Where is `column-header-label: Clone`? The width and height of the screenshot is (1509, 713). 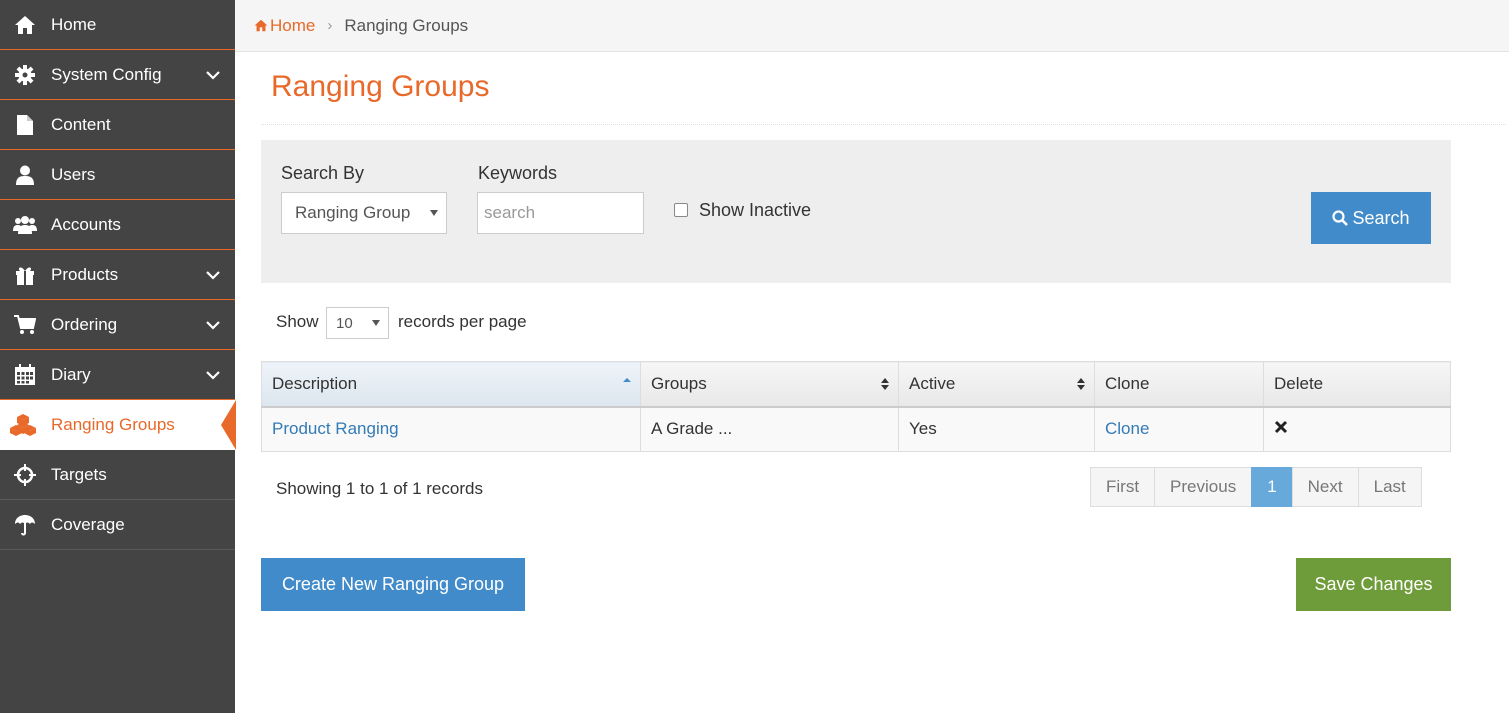
column-header-label: Clone is located at coordinates (1127, 383).